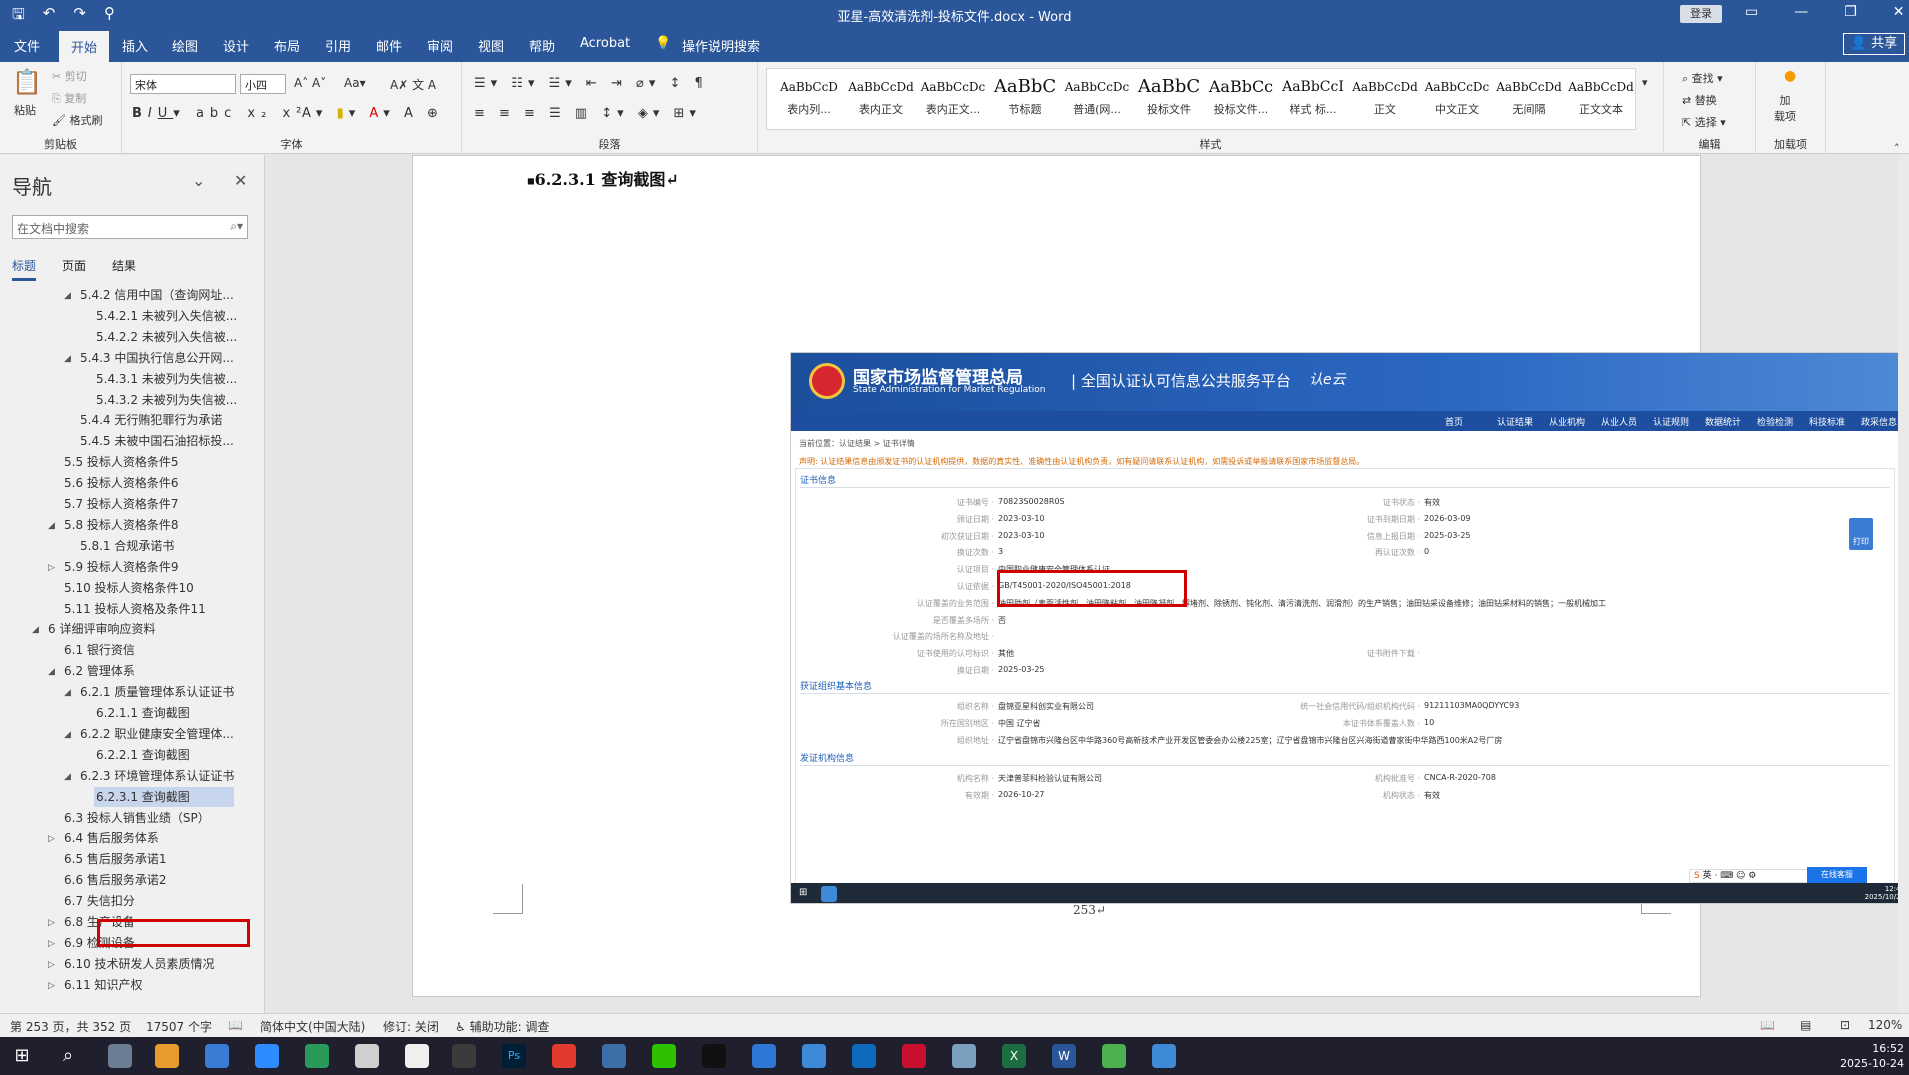  I want to click on tab-references: 引用, so click(338, 45).